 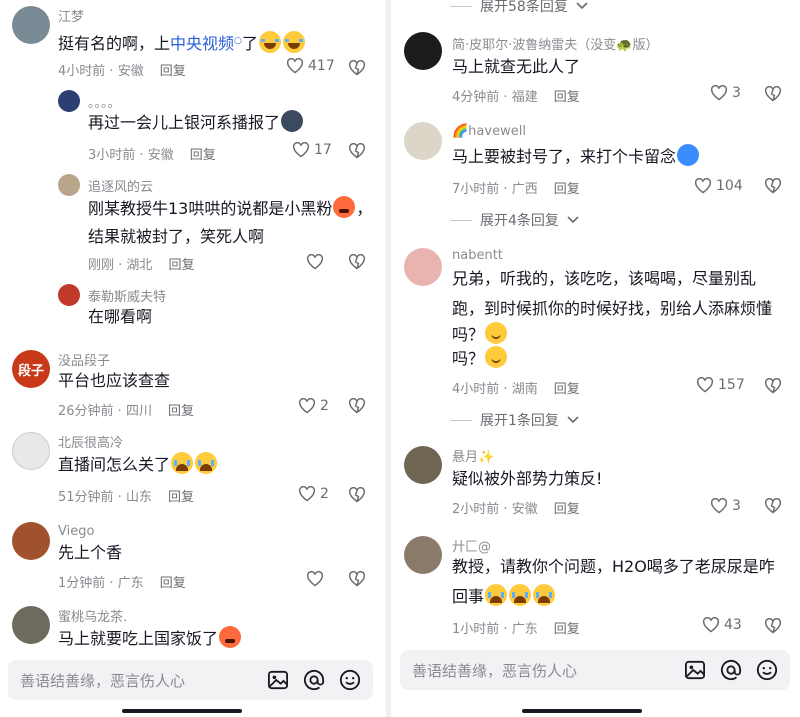 What do you see at coordinates (477, 255) in the screenshot?
I see `comment-username: nabentt` at bounding box center [477, 255].